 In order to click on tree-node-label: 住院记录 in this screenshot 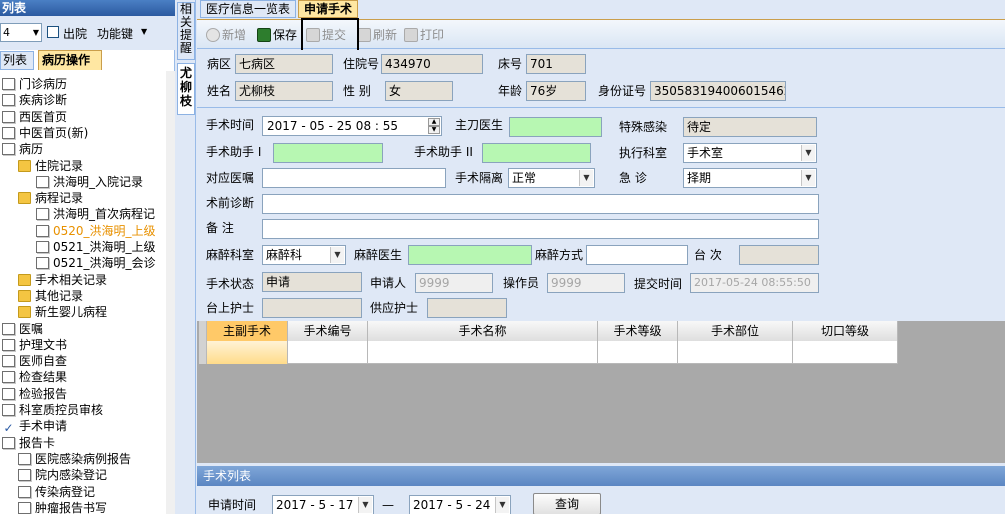, I will do `click(59, 165)`.